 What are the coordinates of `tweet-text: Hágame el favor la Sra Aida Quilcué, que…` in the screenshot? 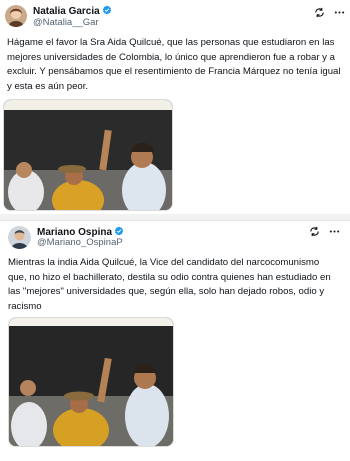 It's located at (174, 64).